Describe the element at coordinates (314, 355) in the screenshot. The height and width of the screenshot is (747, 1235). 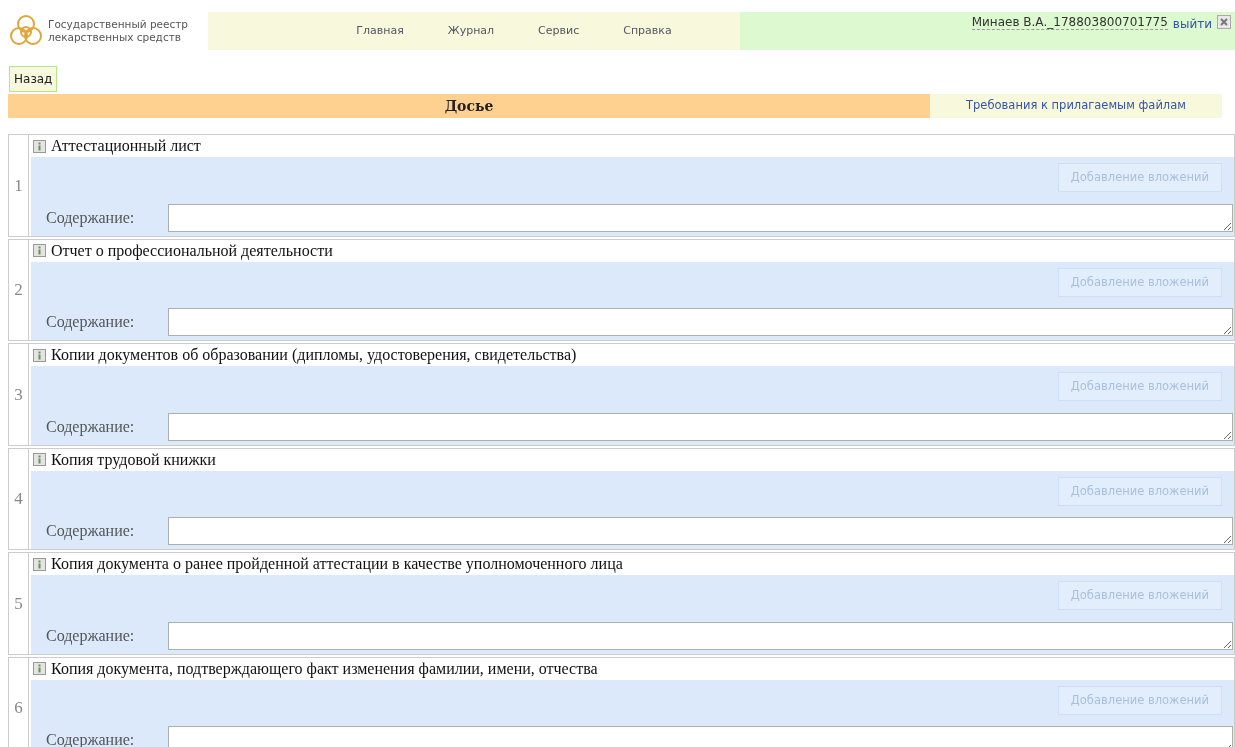
I see `section-title: Копии документов об образовании (дипломы, удостоверения, свидетельства)` at that location.